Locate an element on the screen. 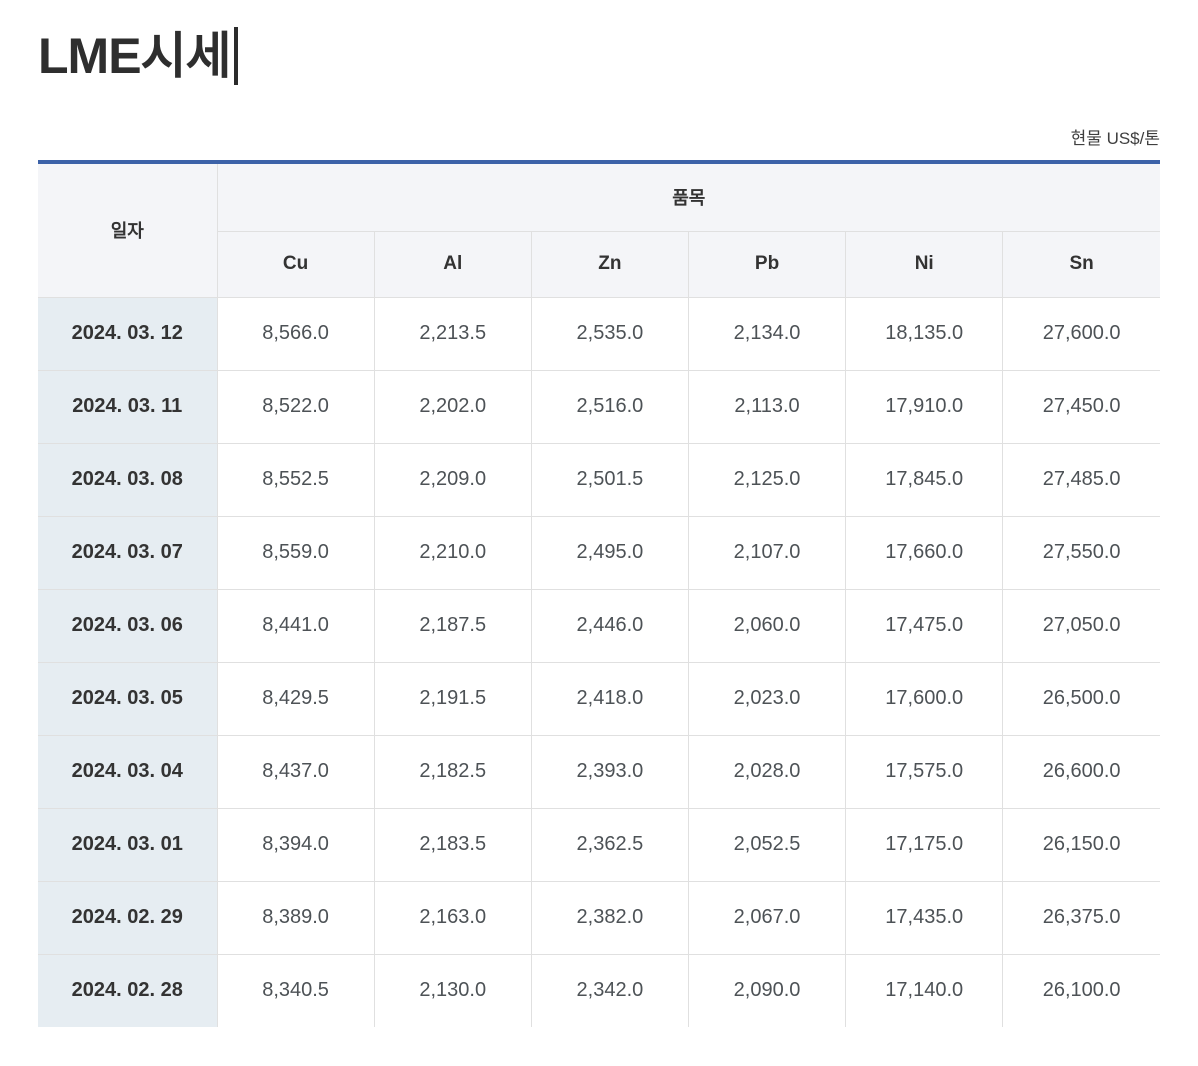  price-cell-sn: 26,150.0 is located at coordinates (1081, 844).